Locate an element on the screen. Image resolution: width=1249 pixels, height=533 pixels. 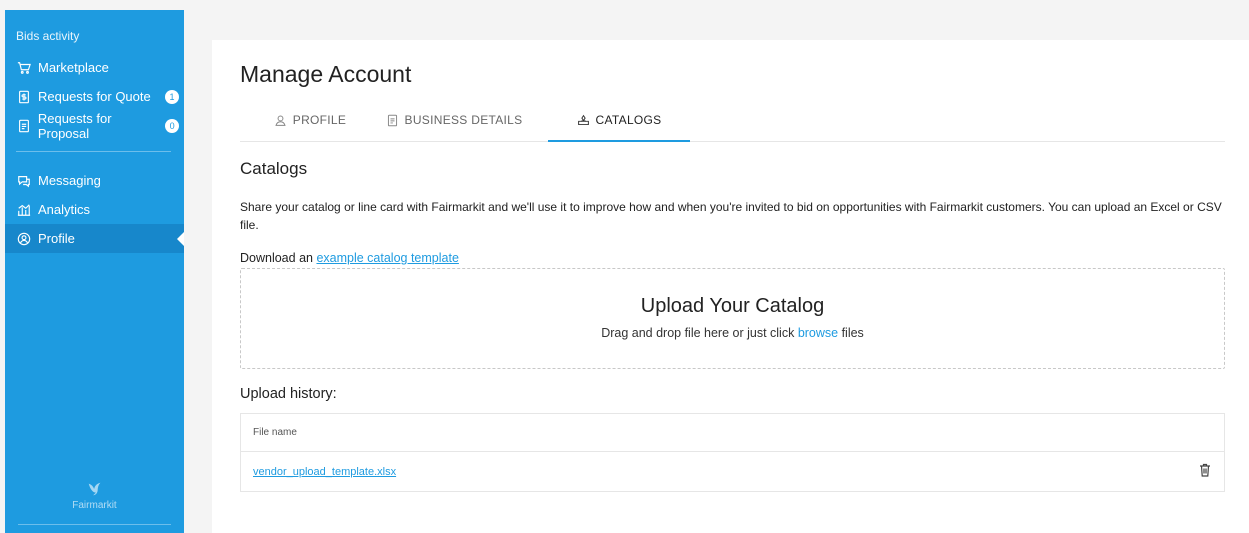
count-badge: 0 is located at coordinates (172, 125).